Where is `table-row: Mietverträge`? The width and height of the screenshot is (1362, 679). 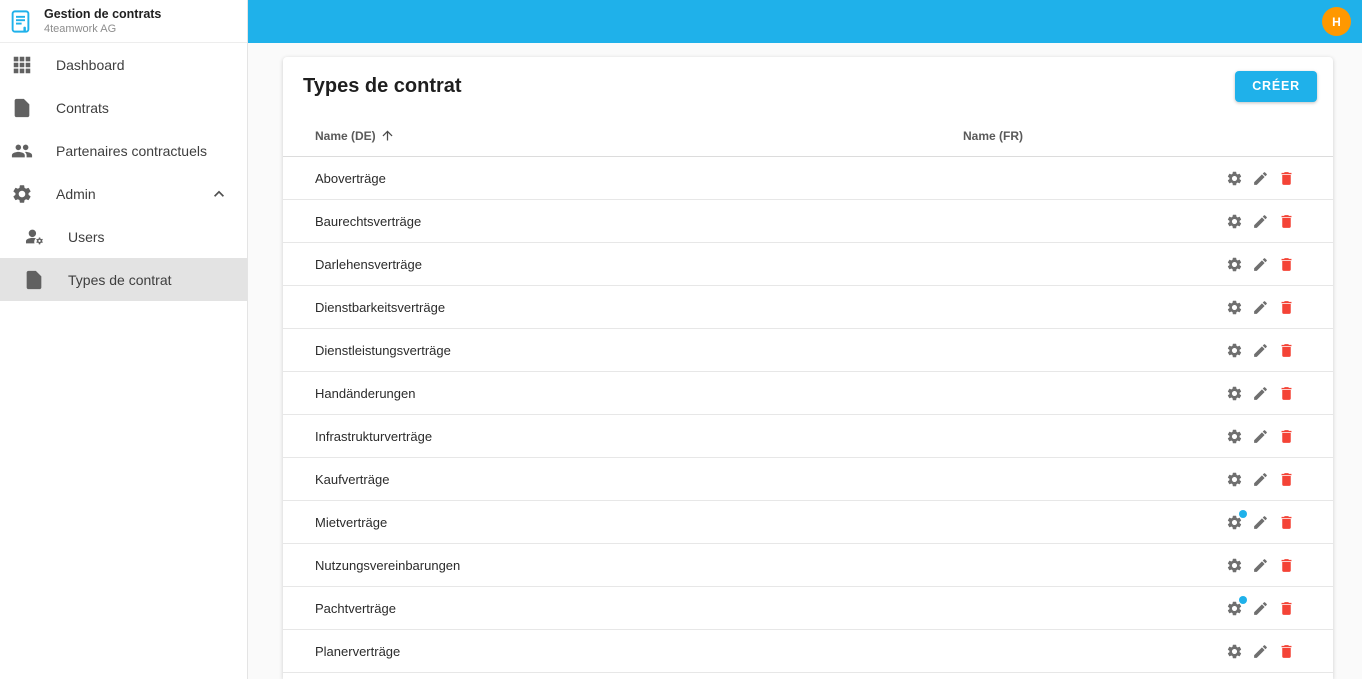 table-row: Mietverträge is located at coordinates (808, 522).